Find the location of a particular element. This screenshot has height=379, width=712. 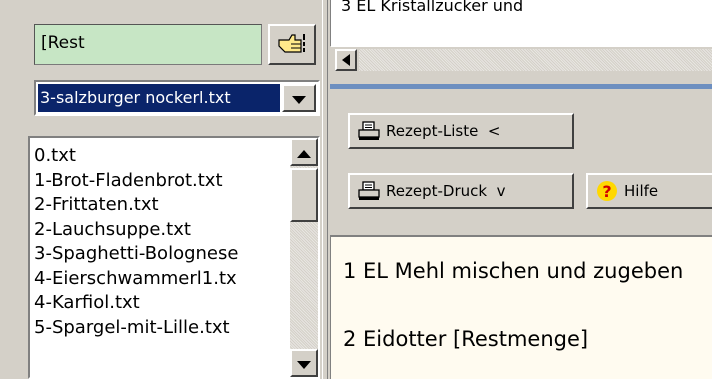

scroll-up-button is located at coordinates (304, 152).